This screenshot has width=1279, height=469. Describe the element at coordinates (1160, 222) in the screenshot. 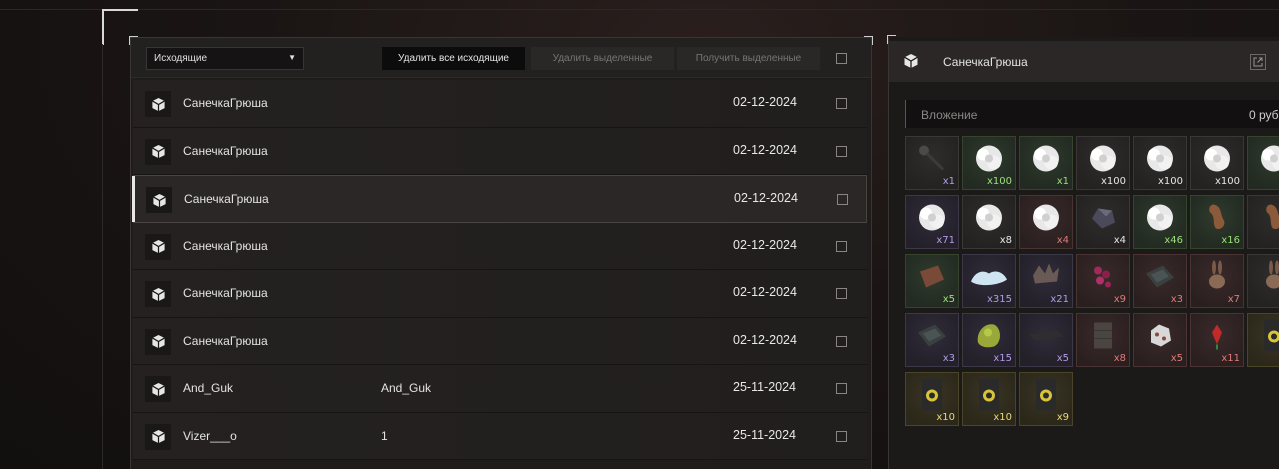

I see `attachment-item-cotton: x46` at that location.